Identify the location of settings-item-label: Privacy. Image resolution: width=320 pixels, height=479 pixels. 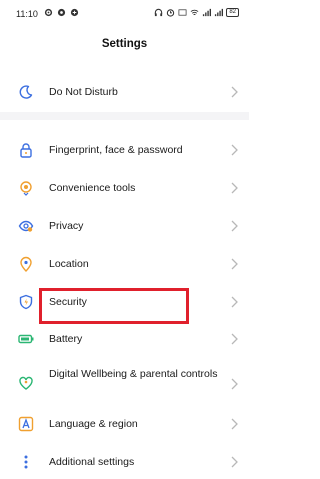
(66, 226).